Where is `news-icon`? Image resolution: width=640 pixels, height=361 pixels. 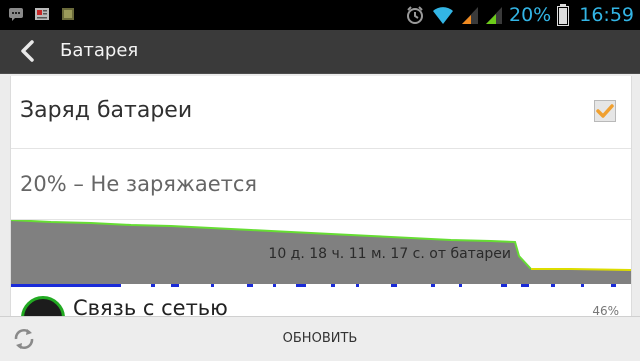 news-icon is located at coordinates (42, 14).